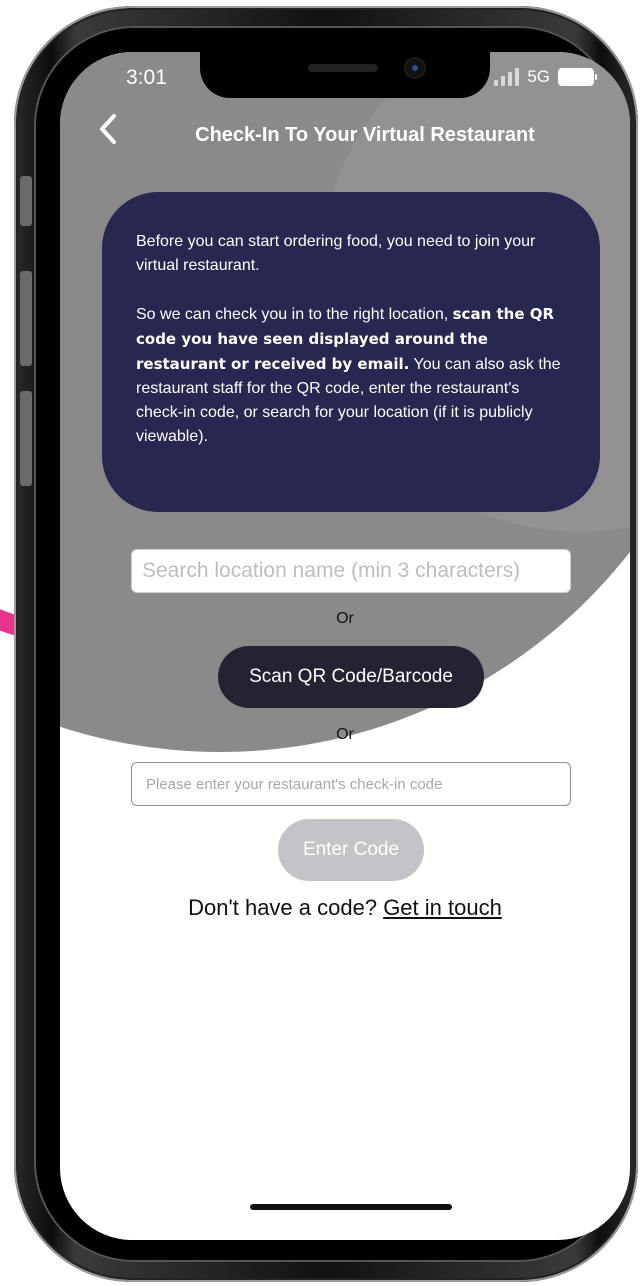  What do you see at coordinates (351, 571) in the screenshot?
I see `location-search-input` at bounding box center [351, 571].